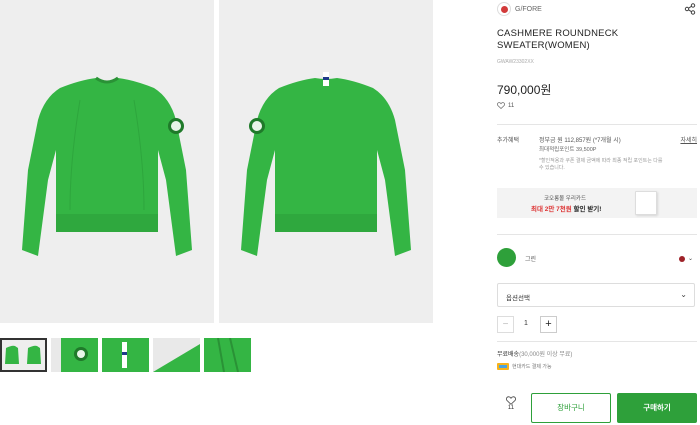  I want to click on quantity-plus-button: +, so click(548, 324).